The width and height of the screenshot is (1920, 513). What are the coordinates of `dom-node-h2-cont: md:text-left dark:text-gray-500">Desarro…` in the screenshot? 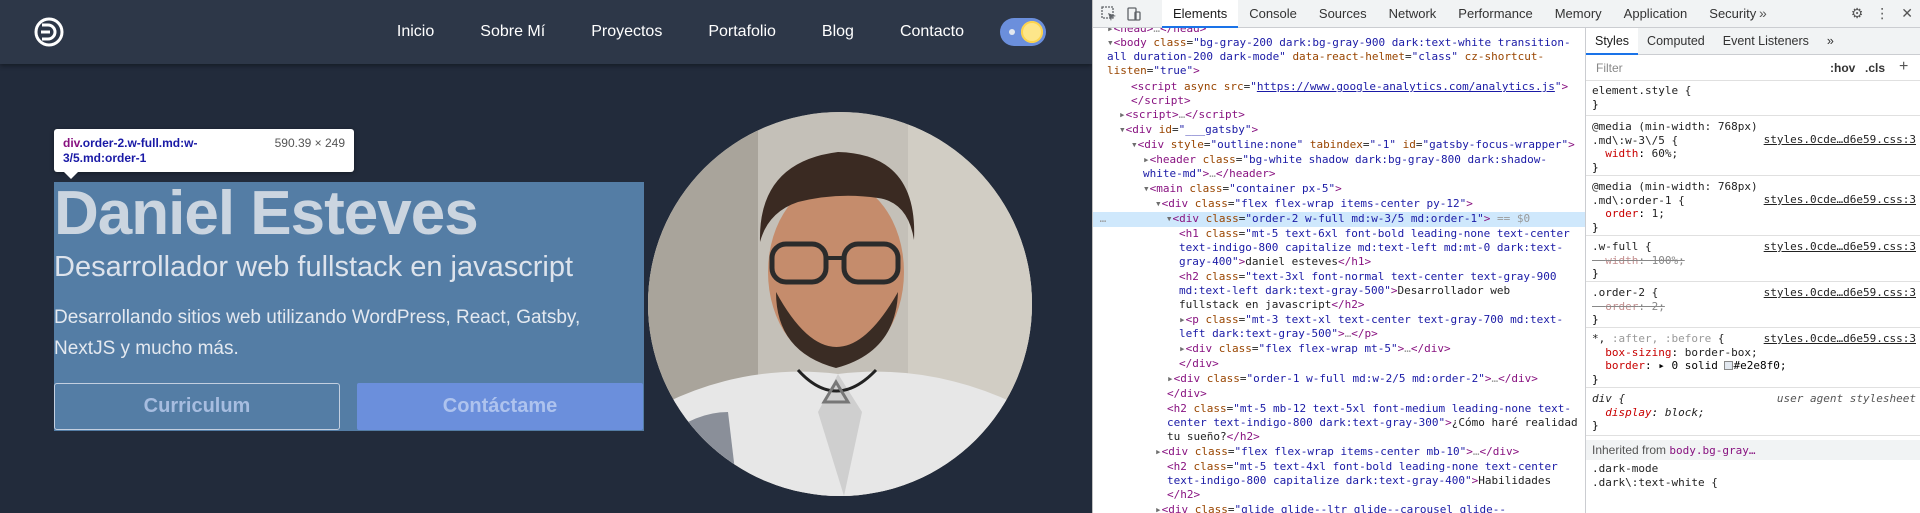 It's located at (1345, 290).